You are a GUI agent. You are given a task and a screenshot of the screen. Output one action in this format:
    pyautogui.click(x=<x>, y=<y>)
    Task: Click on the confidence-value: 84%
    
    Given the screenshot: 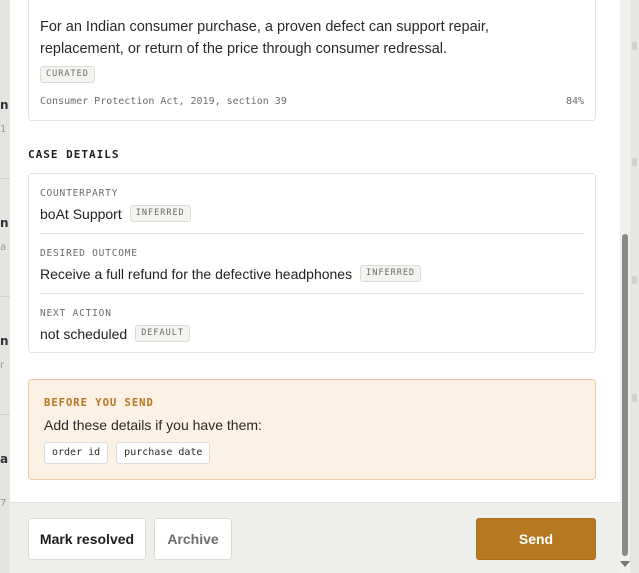 What is the action you would take?
    pyautogui.click(x=574, y=101)
    